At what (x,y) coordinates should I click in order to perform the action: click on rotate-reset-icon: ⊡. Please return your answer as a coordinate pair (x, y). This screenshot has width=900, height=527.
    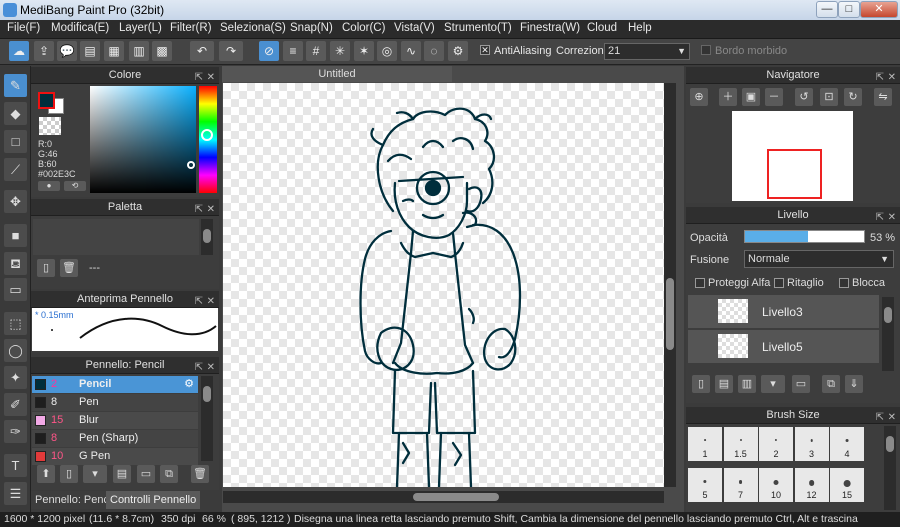
    Looking at the image, I should click on (829, 97).